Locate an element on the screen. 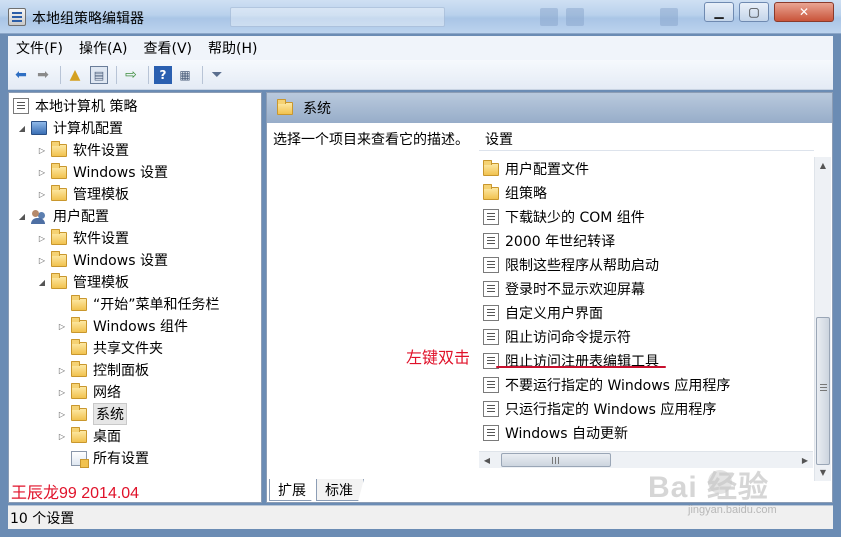  tree-node-computer-config: ◢ 计算机配置 is located at coordinates (70, 128).